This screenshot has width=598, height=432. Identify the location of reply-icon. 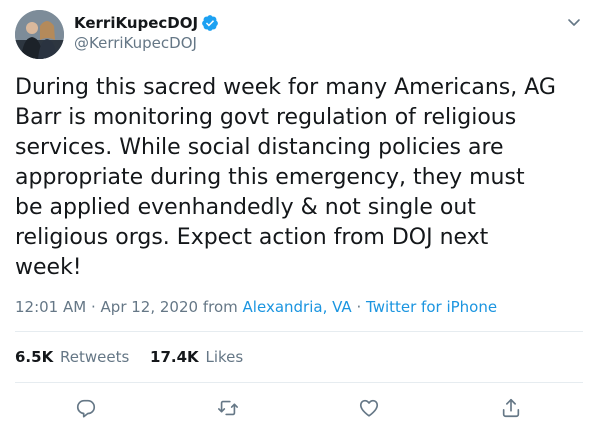
(86, 408).